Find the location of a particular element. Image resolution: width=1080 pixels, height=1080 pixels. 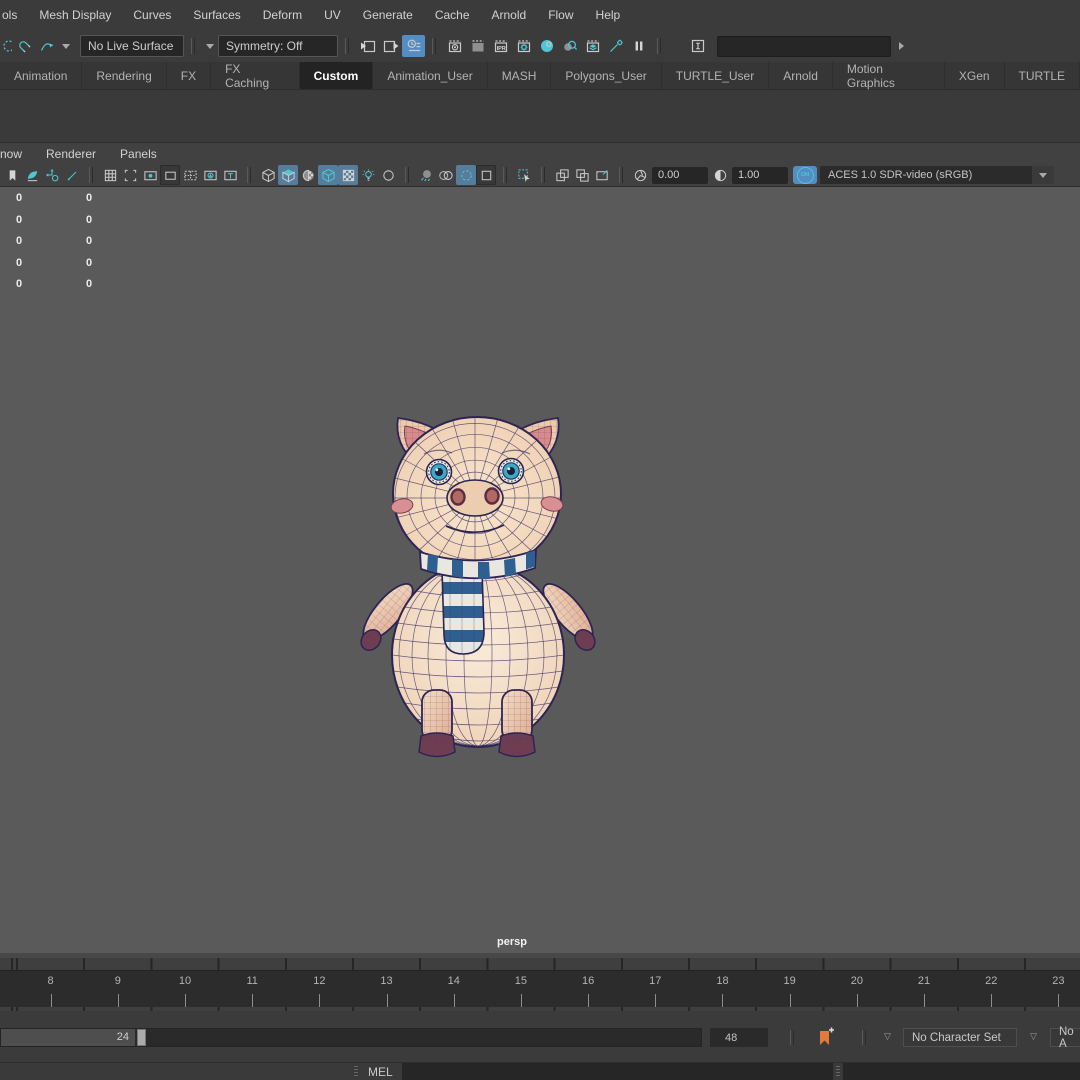

command-input-field is located at coordinates (617, 1071).